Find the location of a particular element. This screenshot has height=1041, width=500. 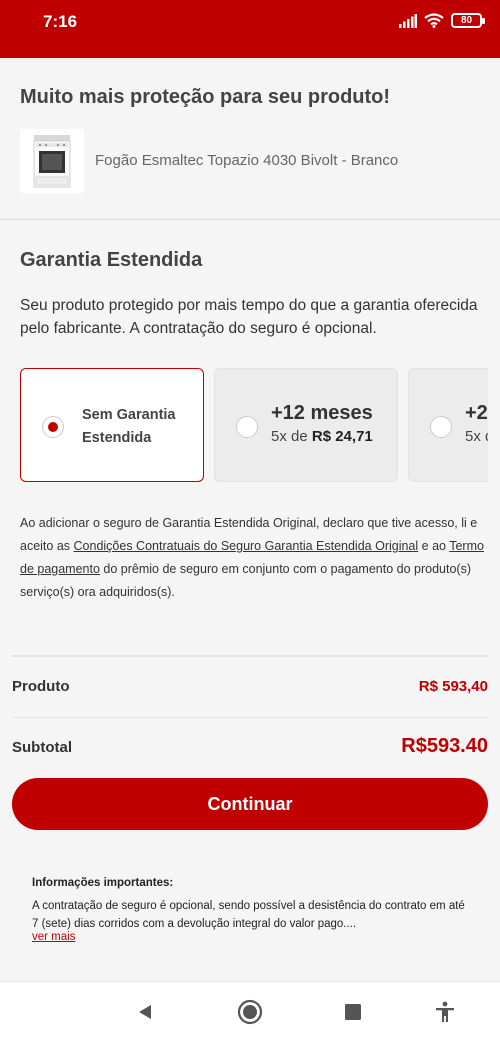

home-icon is located at coordinates (250, 1012).